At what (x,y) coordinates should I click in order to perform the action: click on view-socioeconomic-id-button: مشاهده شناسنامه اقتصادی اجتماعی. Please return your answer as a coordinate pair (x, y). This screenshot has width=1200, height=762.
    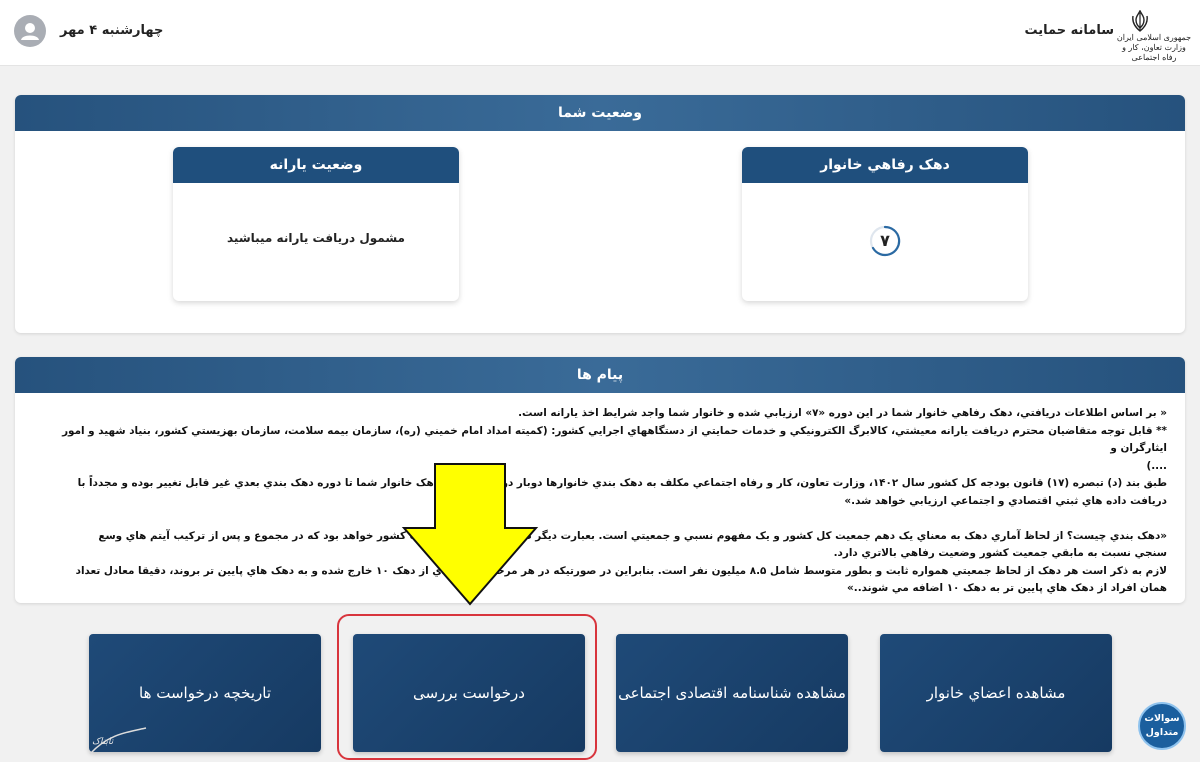
    Looking at the image, I should click on (732, 693).